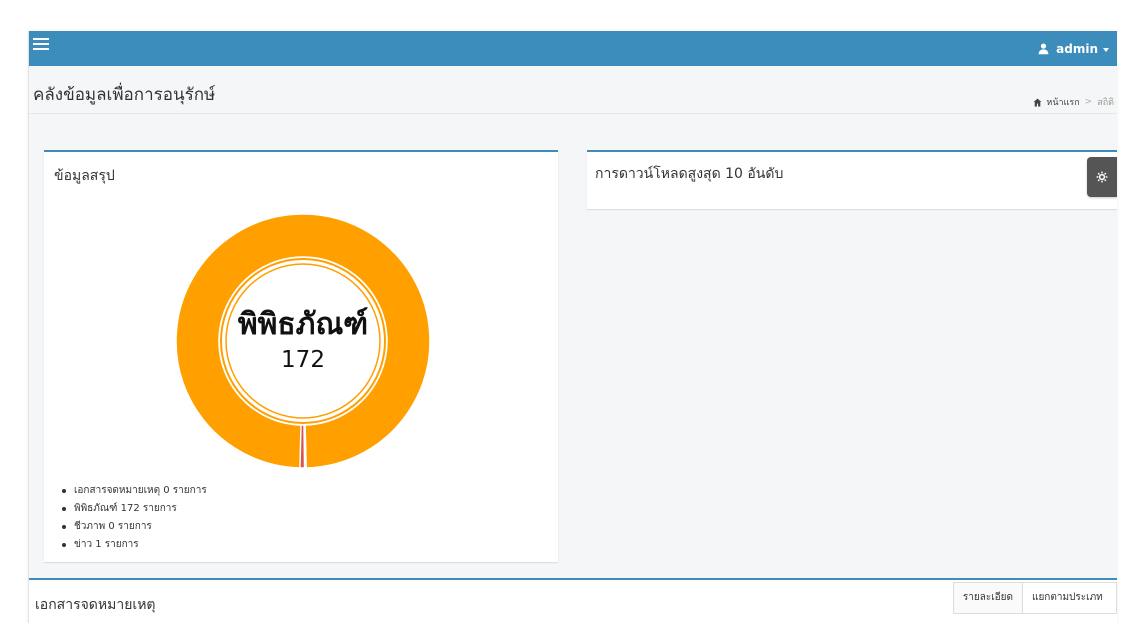 The height and width of the screenshot is (623, 1138). Describe the element at coordinates (124, 95) in the screenshot. I see `page-title: คลังข้อมูลเพื่อการอนุรักษ์` at that location.